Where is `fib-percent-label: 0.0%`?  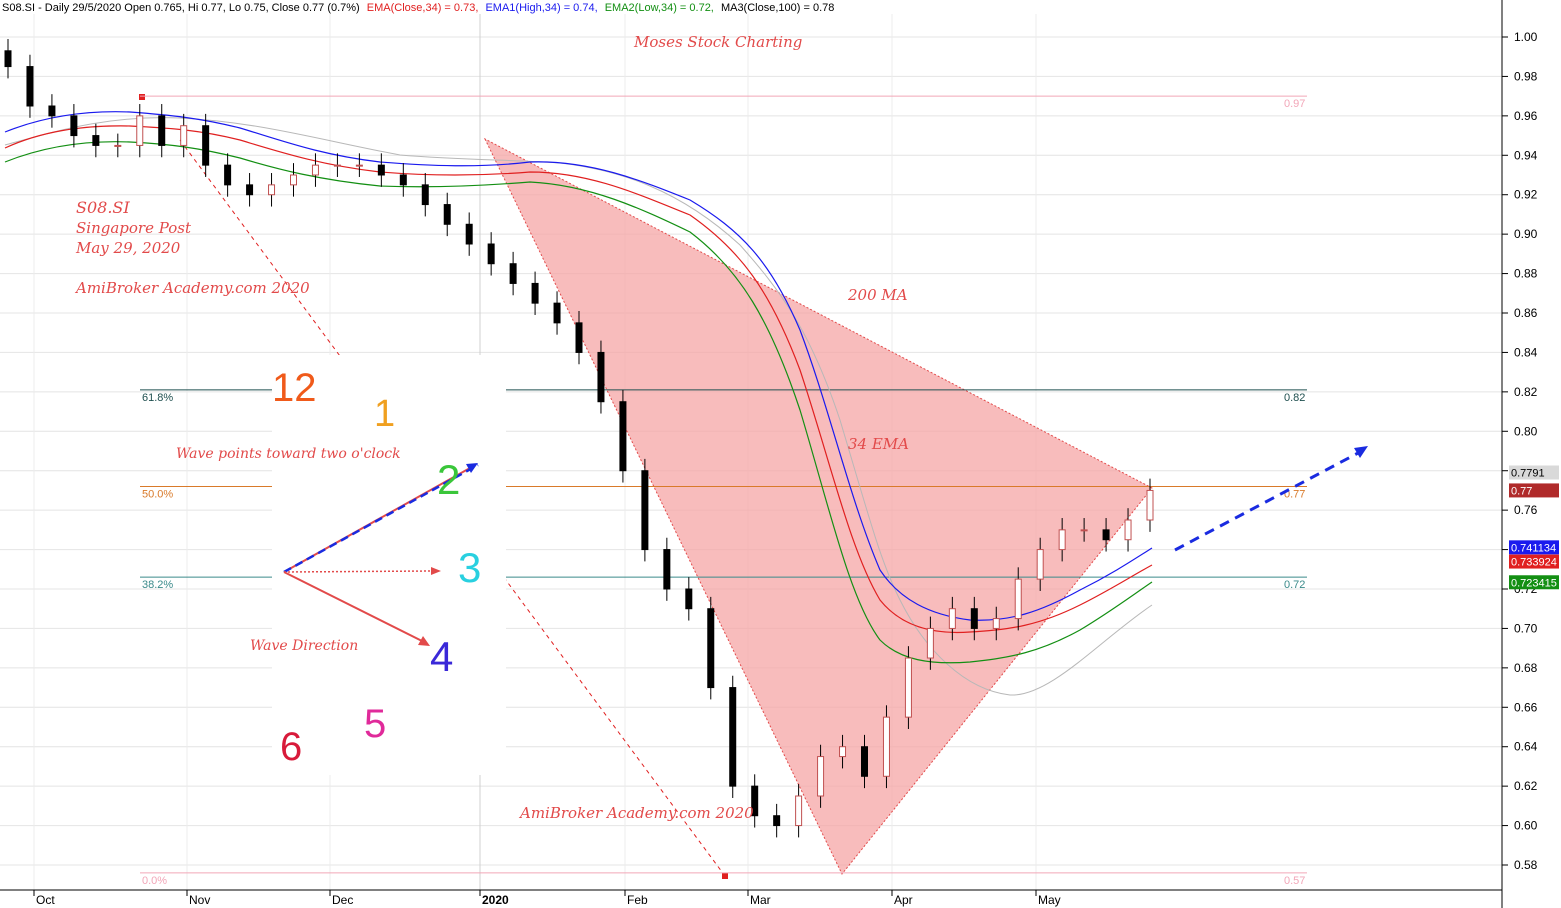 fib-percent-label: 0.0% is located at coordinates (154, 881).